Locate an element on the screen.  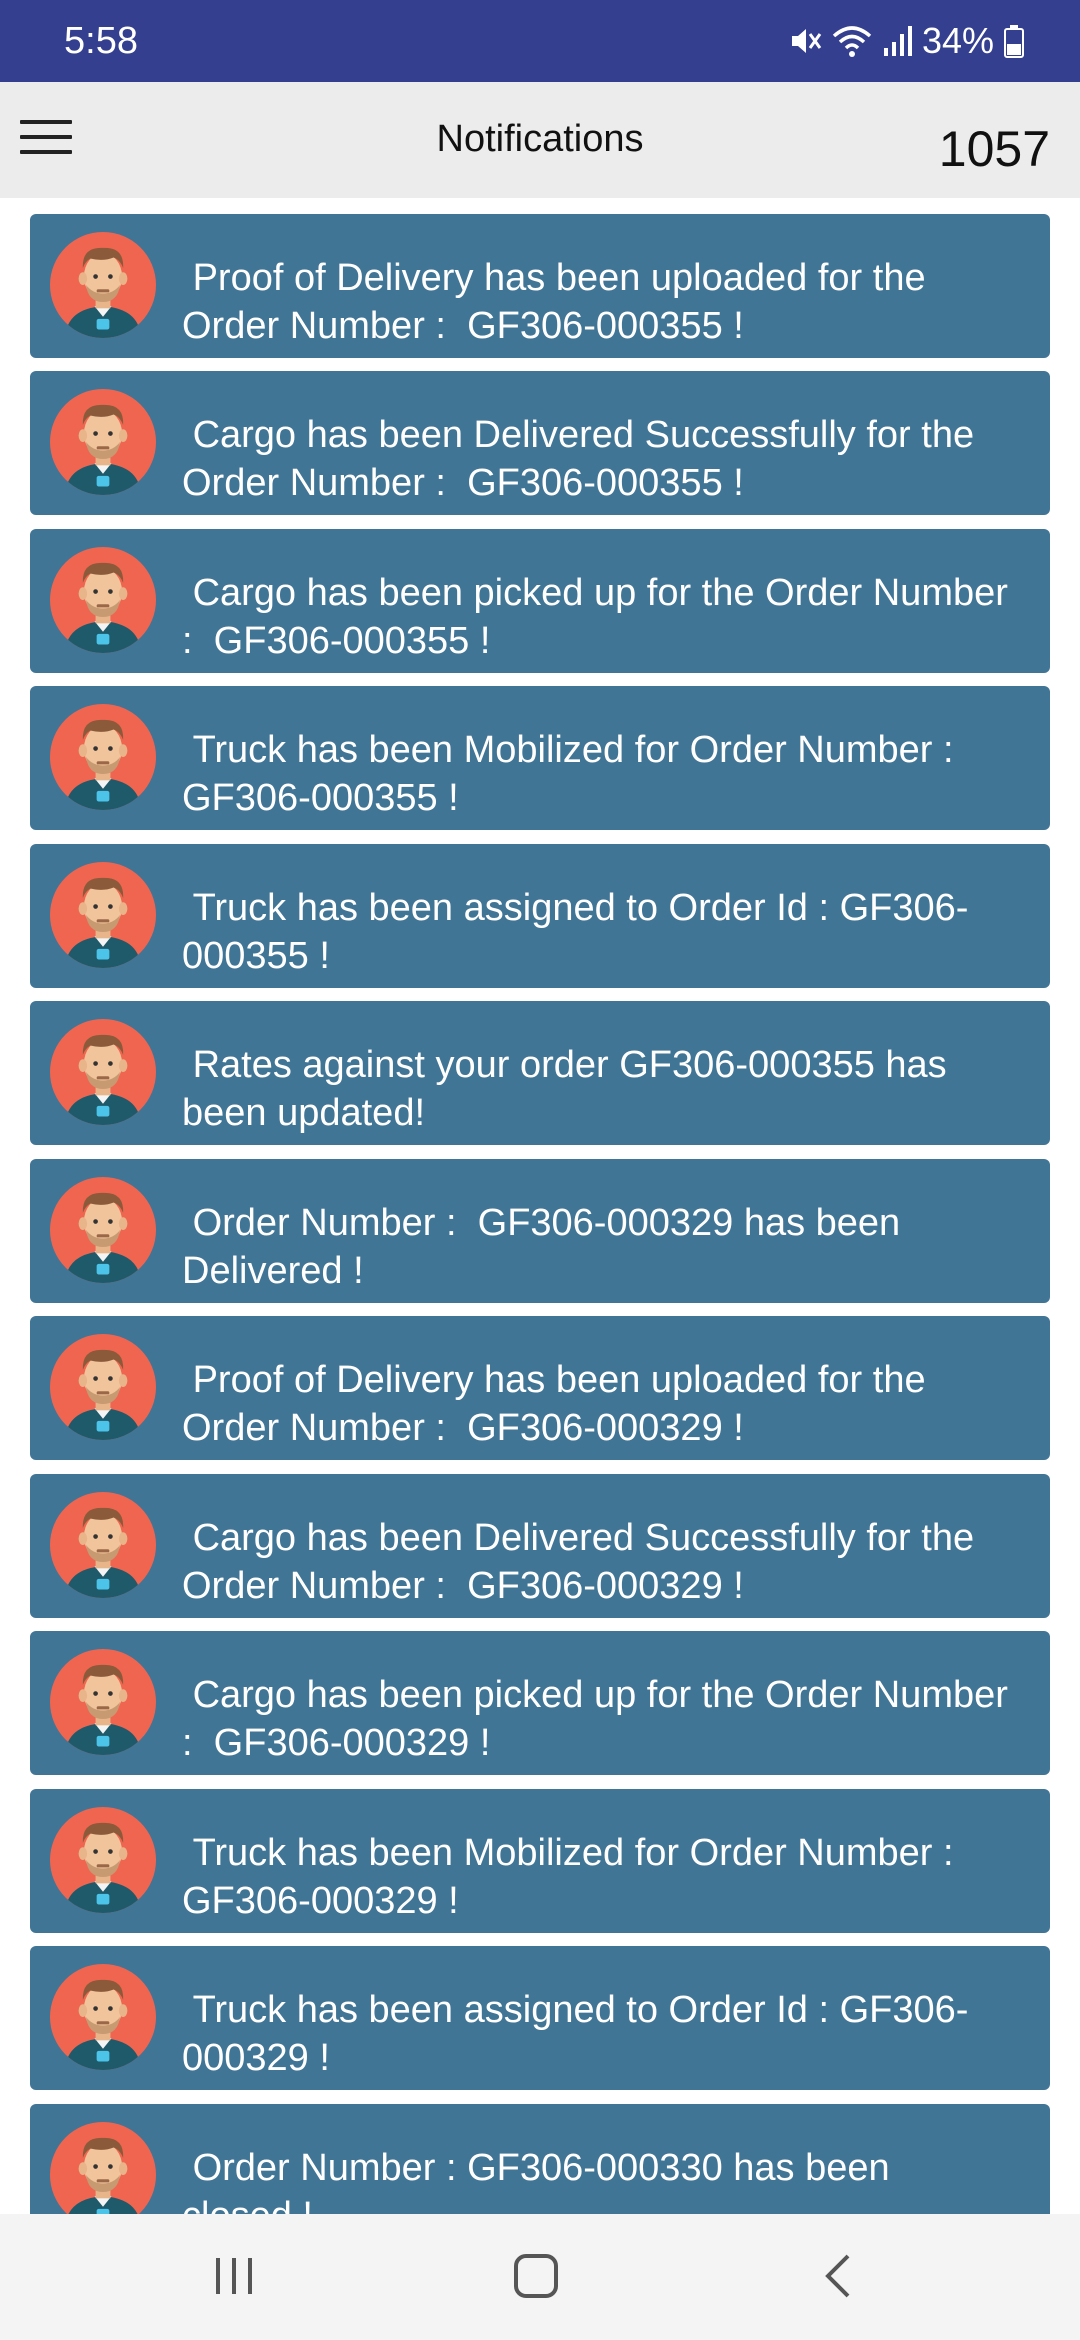
status-time: 5:58 is located at coordinates (101, 41).